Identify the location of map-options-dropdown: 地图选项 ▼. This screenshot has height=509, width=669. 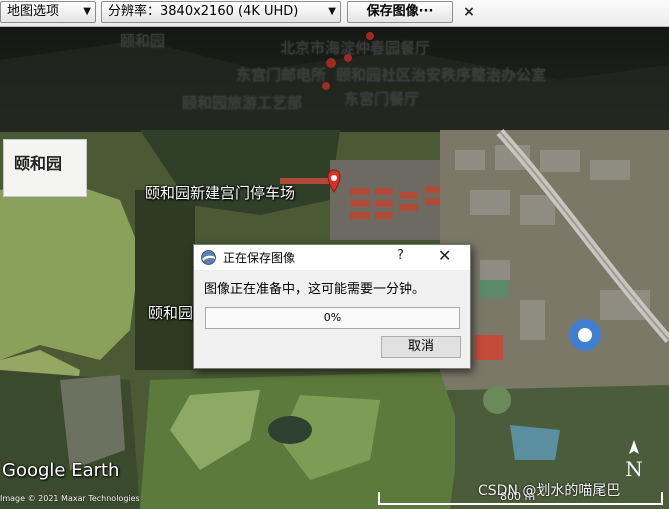
(48, 12).